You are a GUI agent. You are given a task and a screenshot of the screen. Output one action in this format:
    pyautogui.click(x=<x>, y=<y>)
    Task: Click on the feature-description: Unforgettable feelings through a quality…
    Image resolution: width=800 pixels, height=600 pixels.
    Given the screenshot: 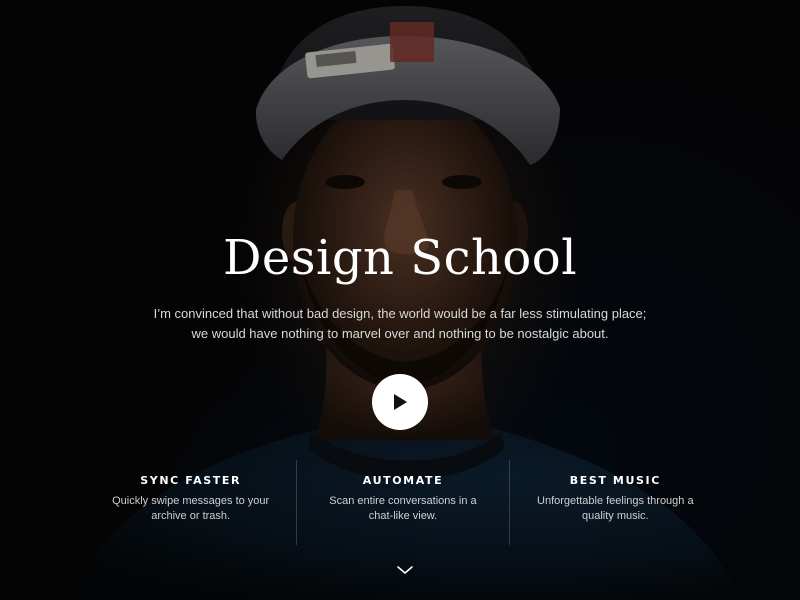 What is the action you would take?
    pyautogui.click(x=615, y=508)
    